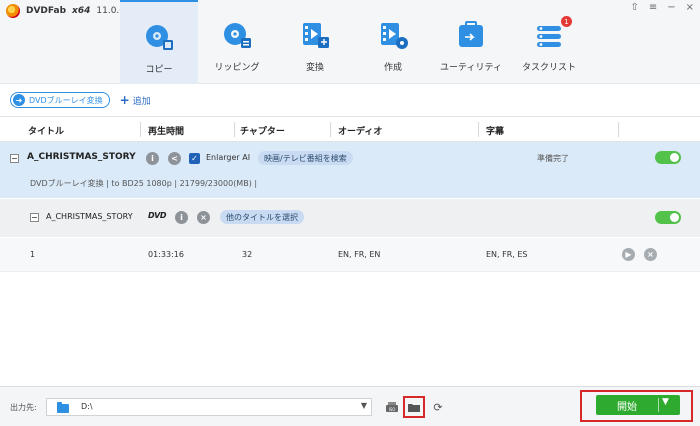  I want to click on add-button: + 追加, so click(135, 100).